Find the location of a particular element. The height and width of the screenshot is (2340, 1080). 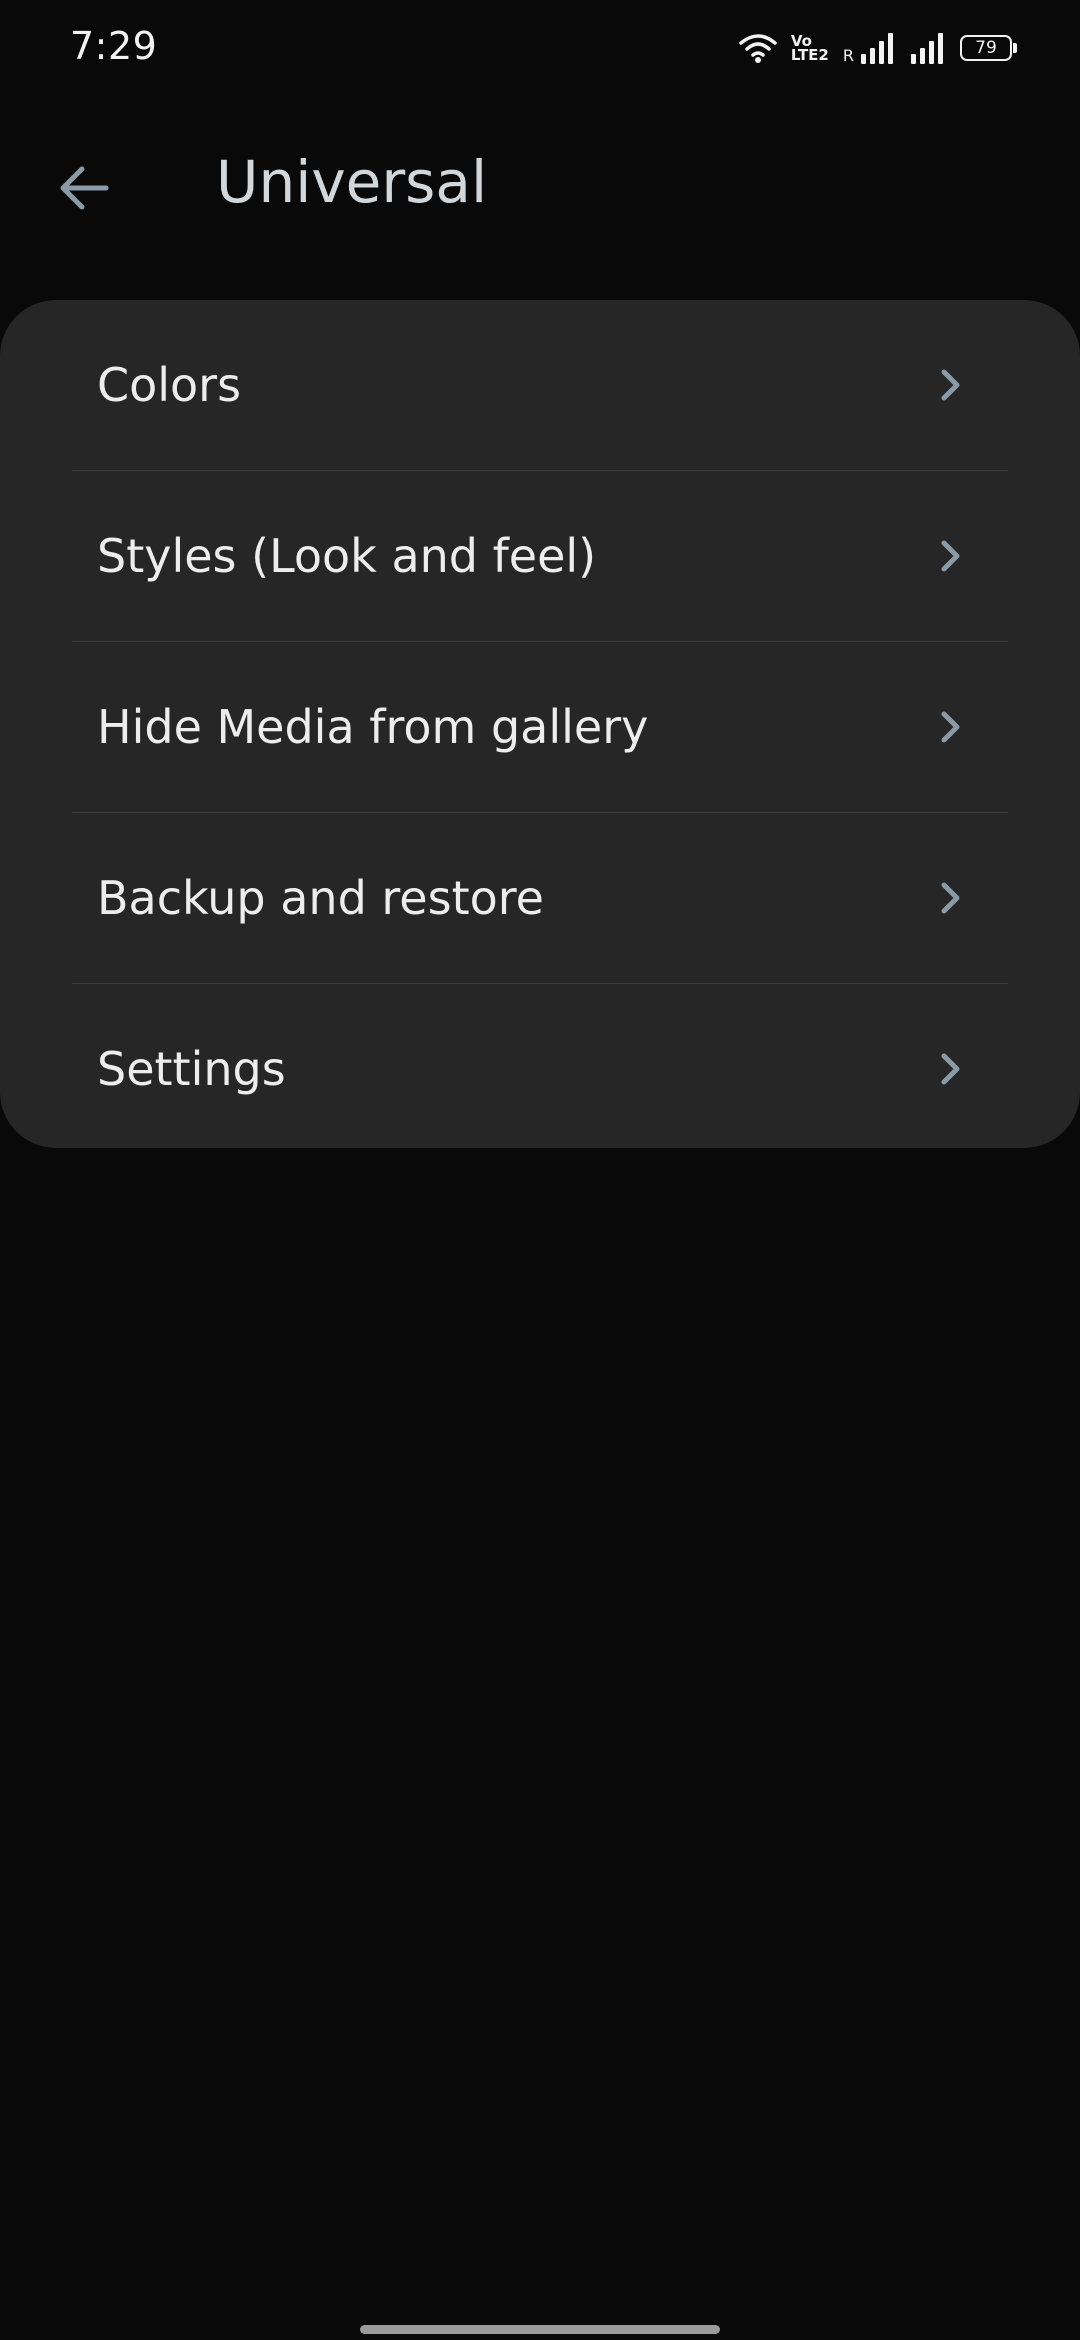

signal-icon: R is located at coordinates (869, 48).